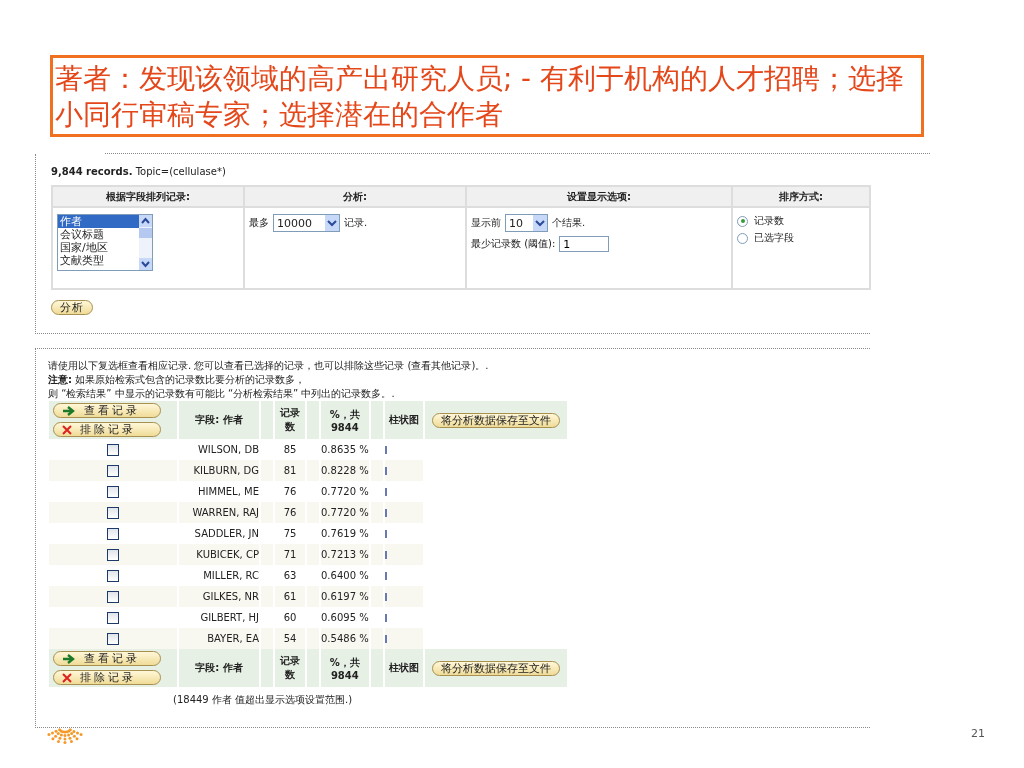 The width and height of the screenshot is (1024, 768). What do you see at coordinates (65, 737) in the screenshot?
I see `sunburst-logo` at bounding box center [65, 737].